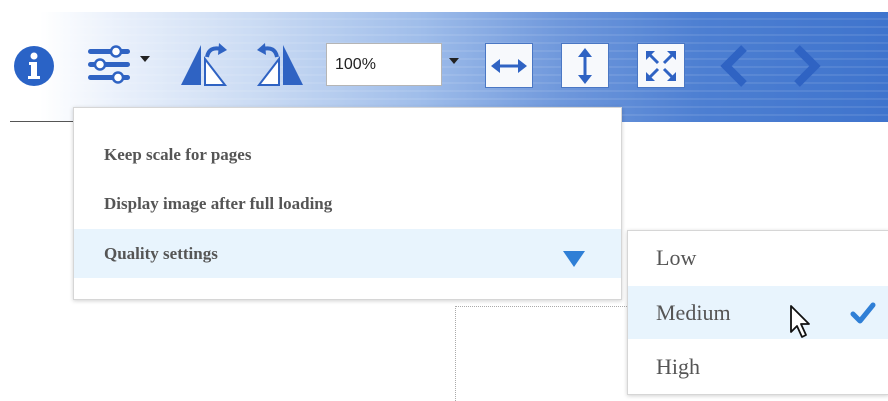 Image resolution: width=888 pixels, height=401 pixels. I want to click on zoom-value: 100%, so click(355, 64).